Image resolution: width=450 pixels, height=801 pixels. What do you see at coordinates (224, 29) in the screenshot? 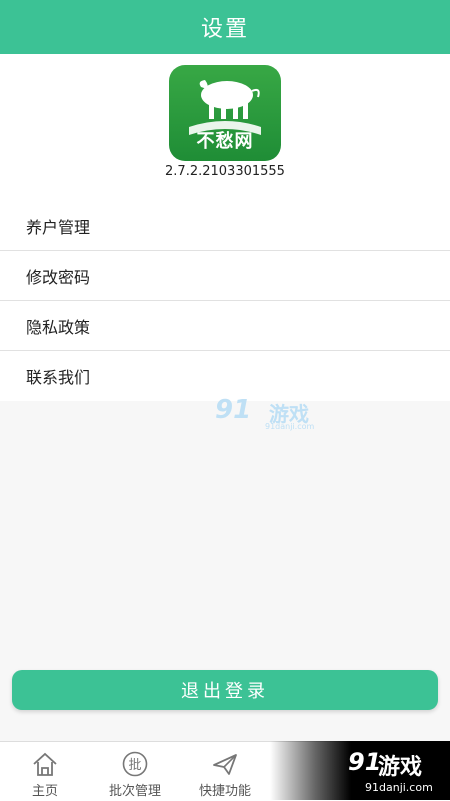
I see `page-title: 设置` at bounding box center [224, 29].